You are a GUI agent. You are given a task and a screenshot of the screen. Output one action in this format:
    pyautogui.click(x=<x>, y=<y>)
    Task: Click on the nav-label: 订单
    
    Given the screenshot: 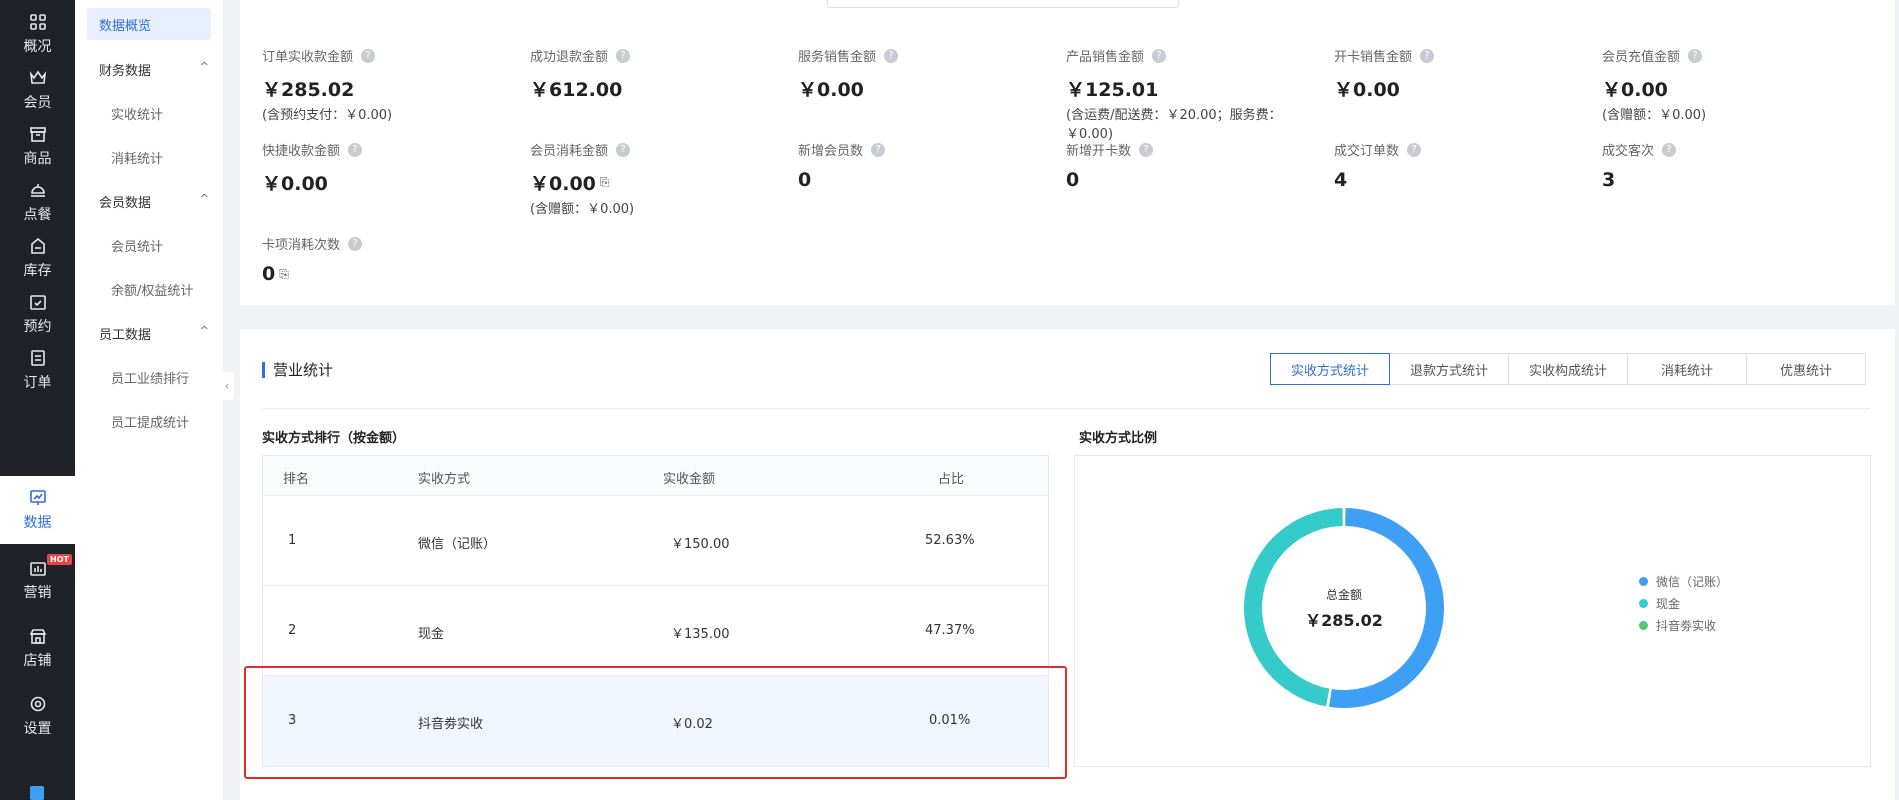 What is the action you would take?
    pyautogui.click(x=37, y=383)
    